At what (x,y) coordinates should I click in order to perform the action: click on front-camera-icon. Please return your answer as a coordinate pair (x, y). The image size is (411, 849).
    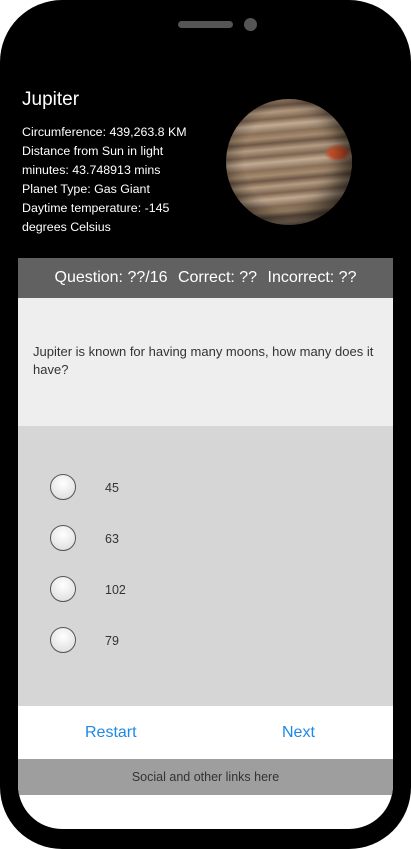
    Looking at the image, I should click on (250, 24).